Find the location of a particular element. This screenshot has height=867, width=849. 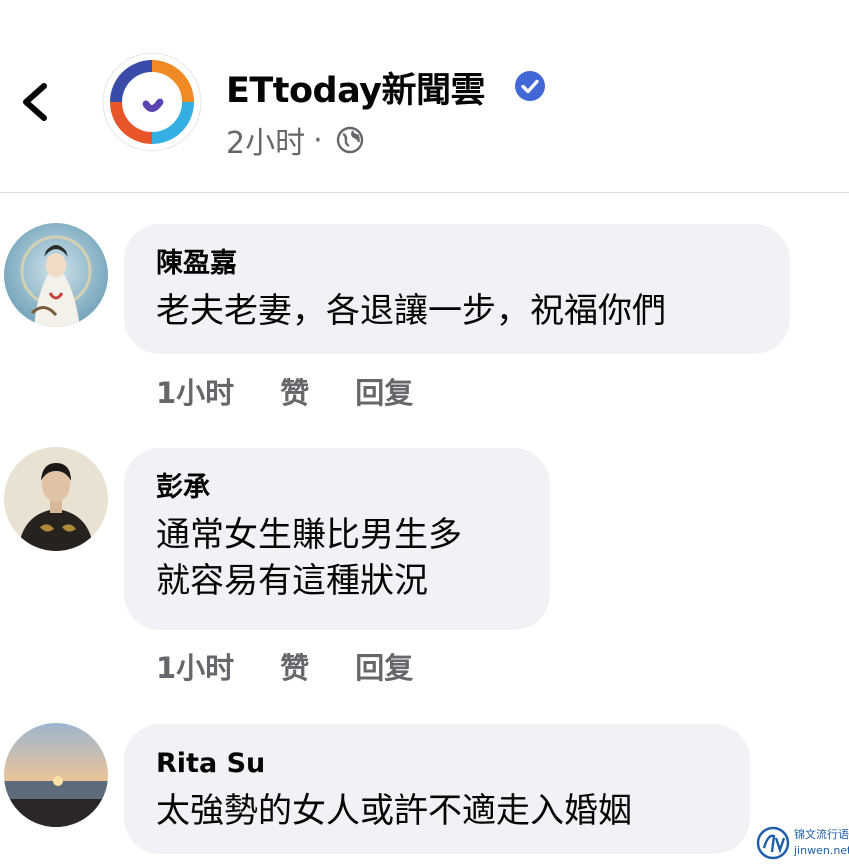

comment-text: 老夫老妻，各退讓一步，祝福你們 is located at coordinates (457, 311).